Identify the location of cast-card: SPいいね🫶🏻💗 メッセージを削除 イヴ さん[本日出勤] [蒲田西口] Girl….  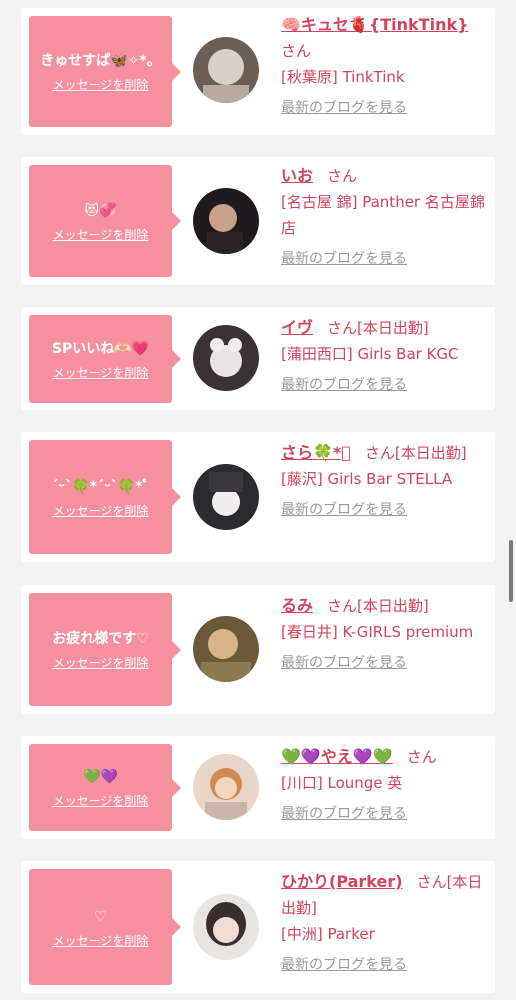
(258, 358).